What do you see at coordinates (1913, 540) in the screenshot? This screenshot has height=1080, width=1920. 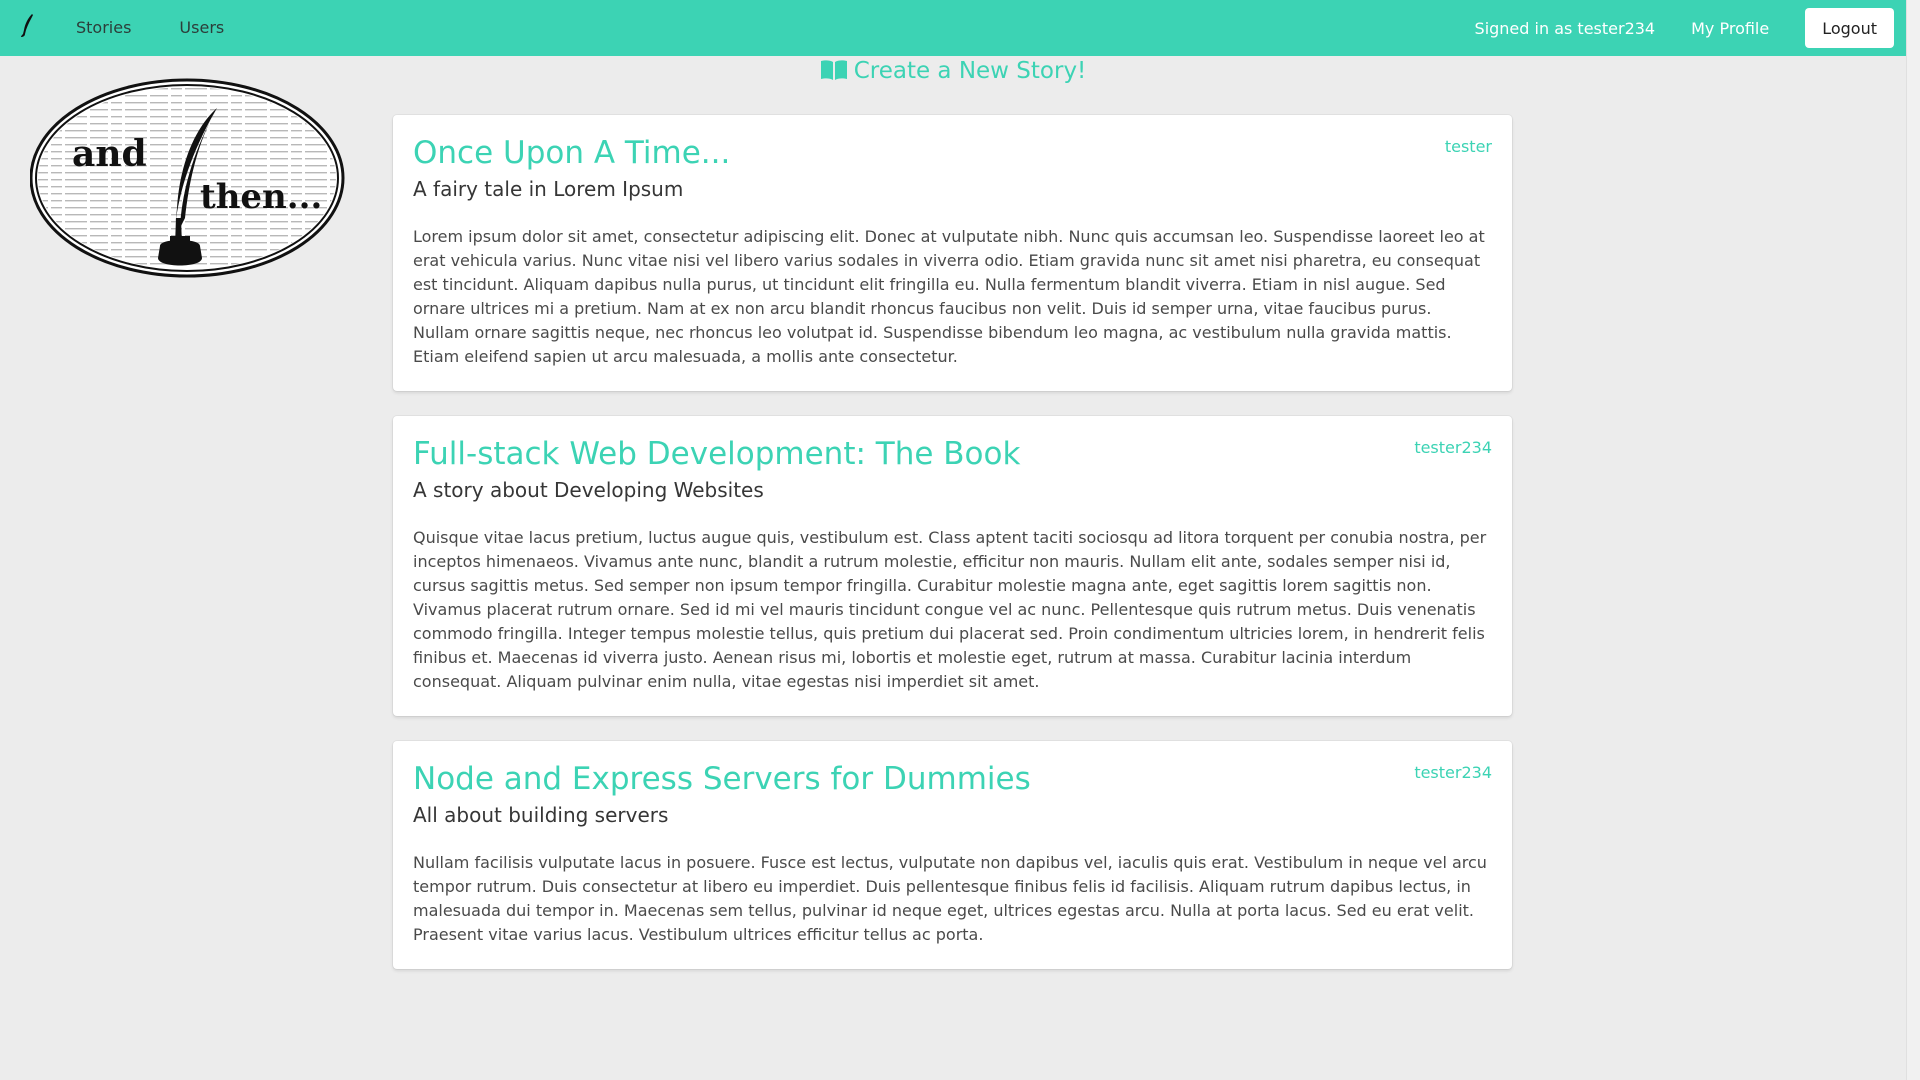 I see `page-scrollbar` at bounding box center [1913, 540].